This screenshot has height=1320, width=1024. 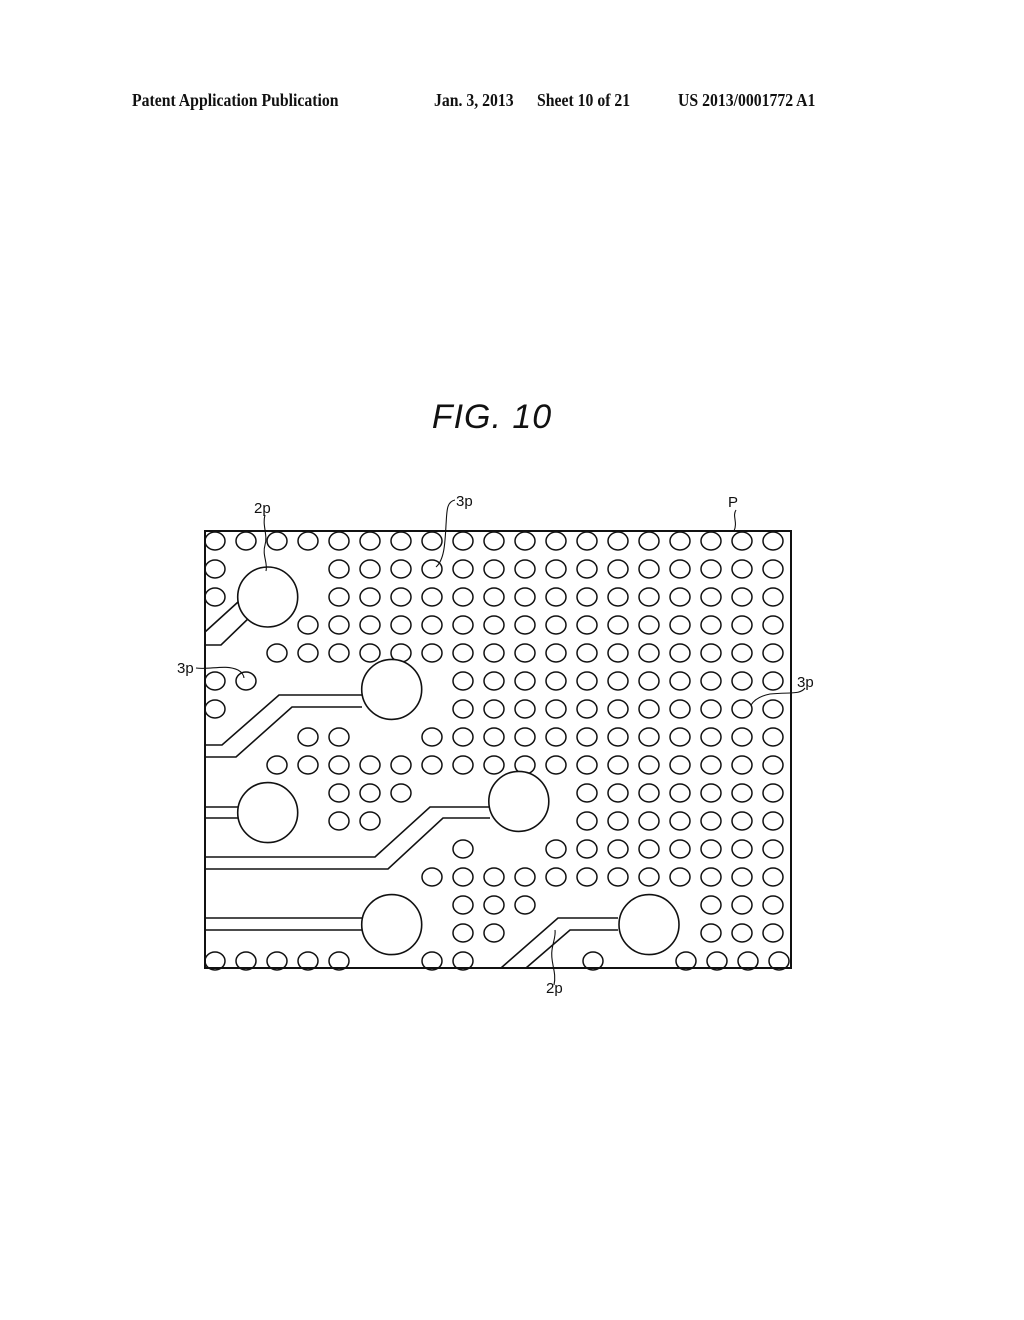 What do you see at coordinates (267, 812) in the screenshot?
I see `pad-c-2p` at bounding box center [267, 812].